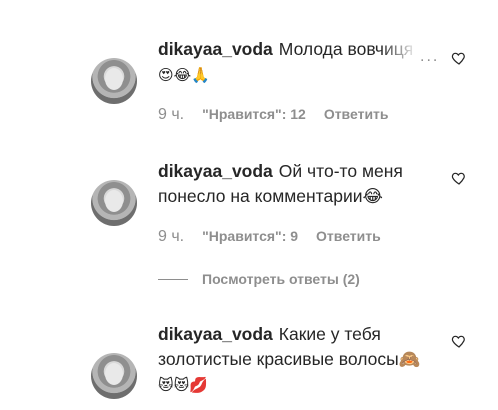  What do you see at coordinates (254, 114) in the screenshot?
I see `likes-count: "Нравится": 12` at bounding box center [254, 114].